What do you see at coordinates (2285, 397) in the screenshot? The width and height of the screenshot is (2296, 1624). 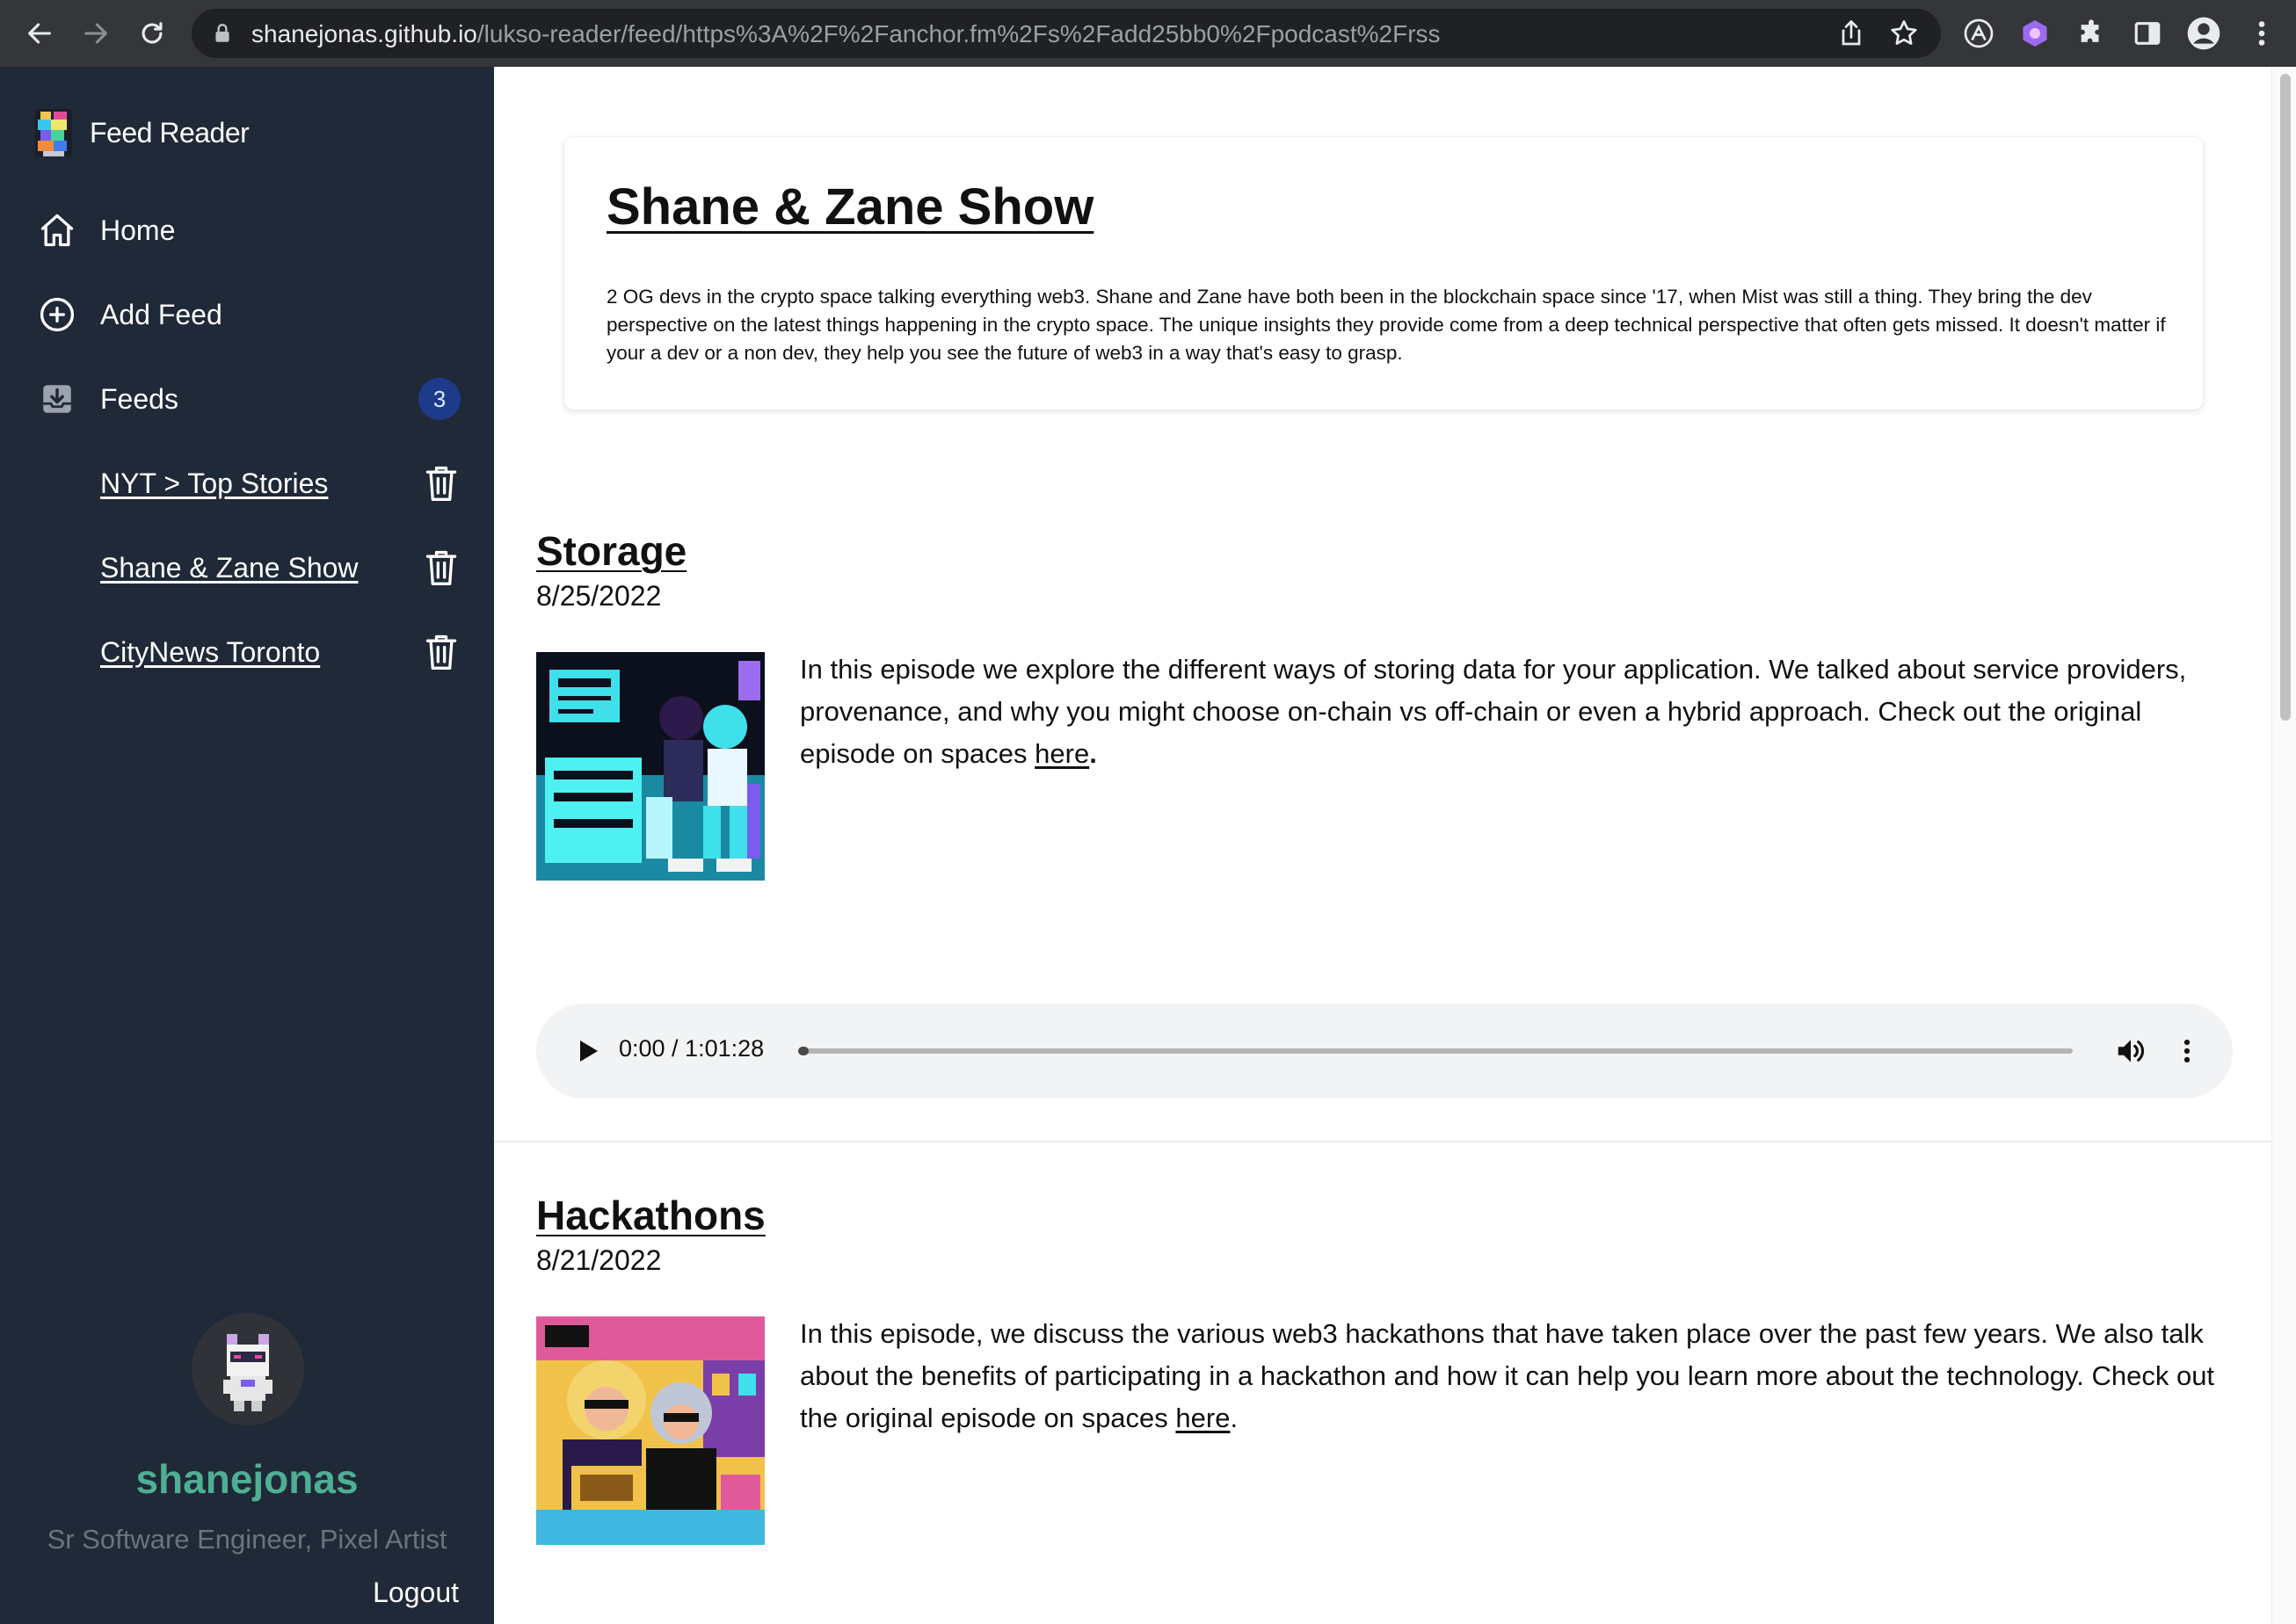 I see `scrollbar-thumb` at bounding box center [2285, 397].